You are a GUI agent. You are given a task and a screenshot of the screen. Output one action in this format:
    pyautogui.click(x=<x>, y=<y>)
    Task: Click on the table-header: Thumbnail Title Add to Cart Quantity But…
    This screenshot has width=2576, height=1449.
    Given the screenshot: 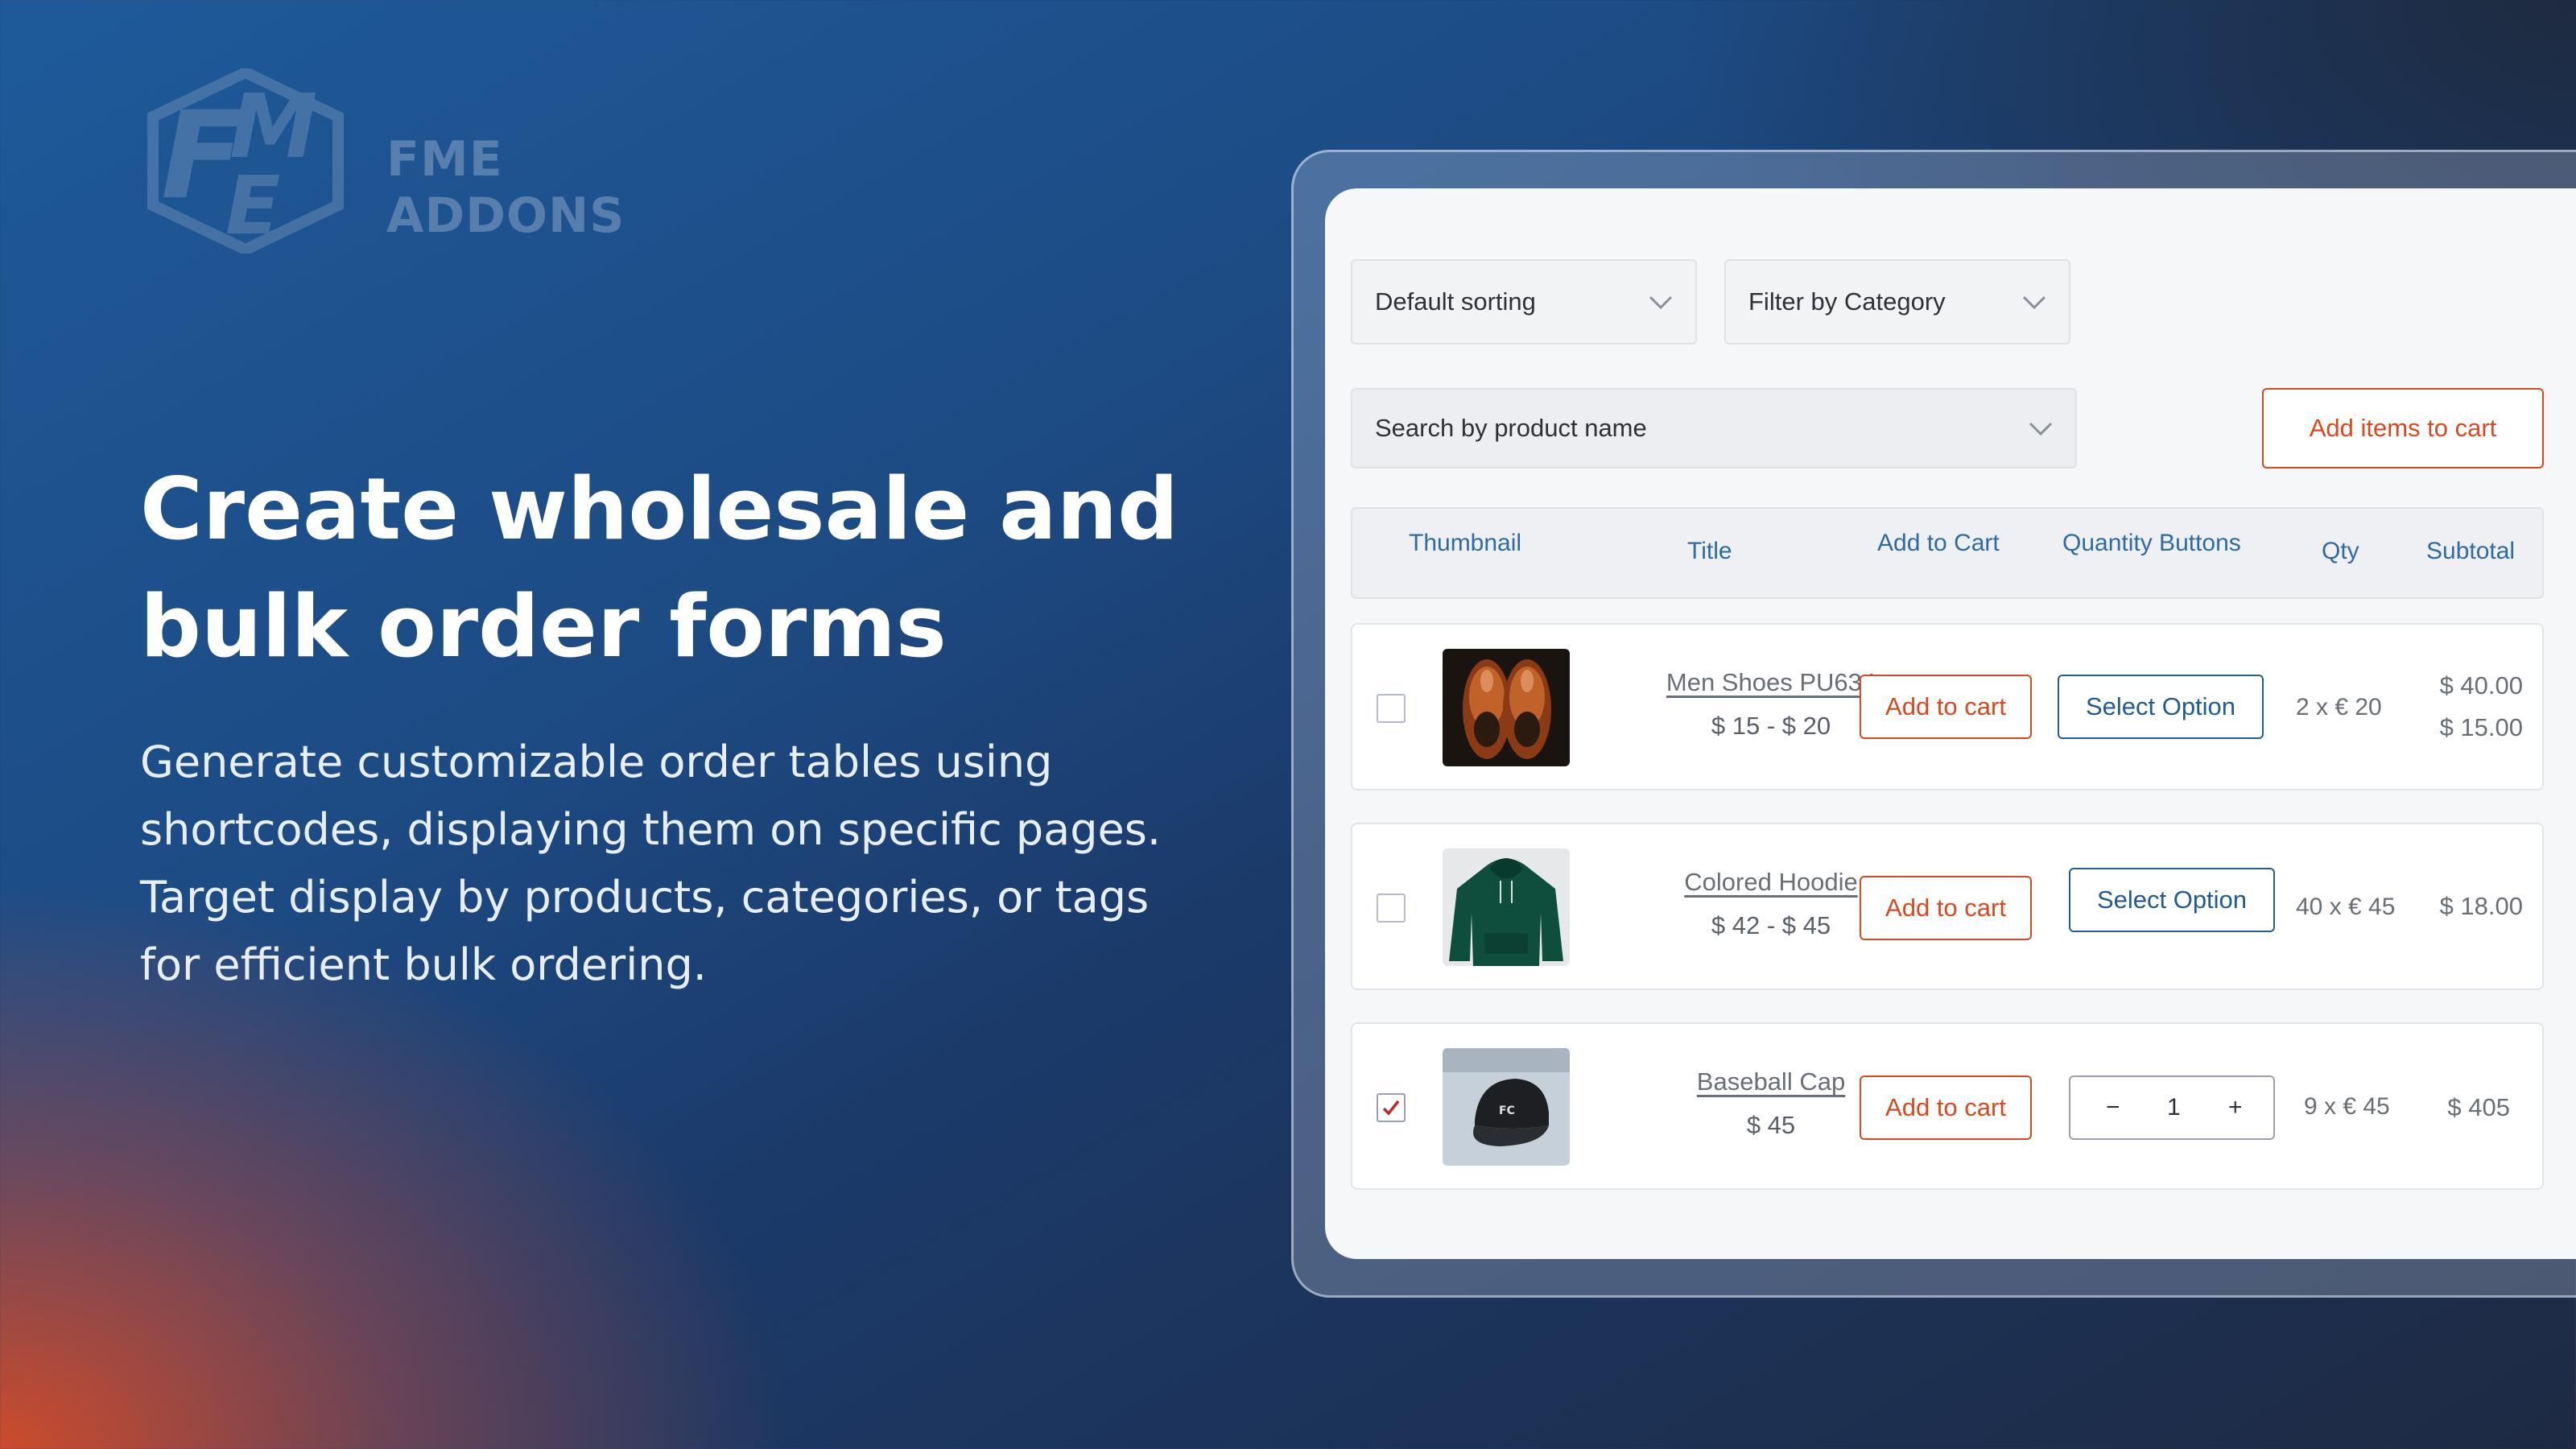 What is the action you would take?
    pyautogui.click(x=1947, y=553)
    